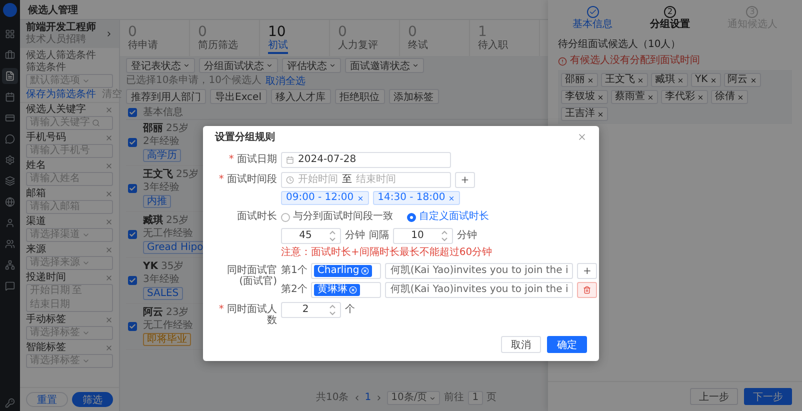  What do you see at coordinates (153, 313) in the screenshot?
I see `candidate-name: 阿云` at bounding box center [153, 313].